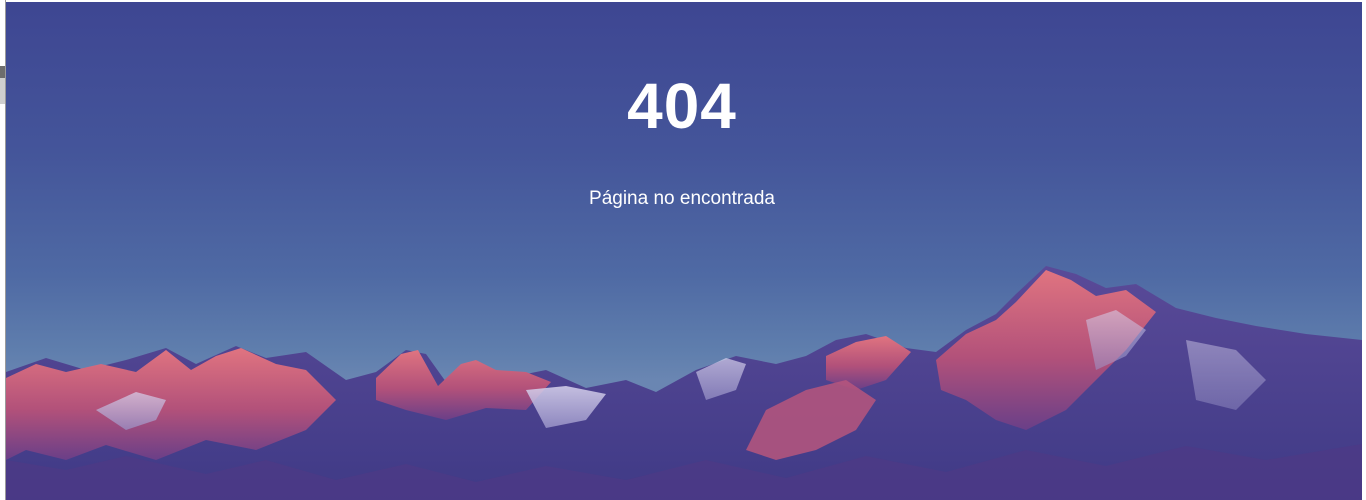  What do you see at coordinates (682, 198) in the screenshot?
I see `error-message: Página no encontrada` at bounding box center [682, 198].